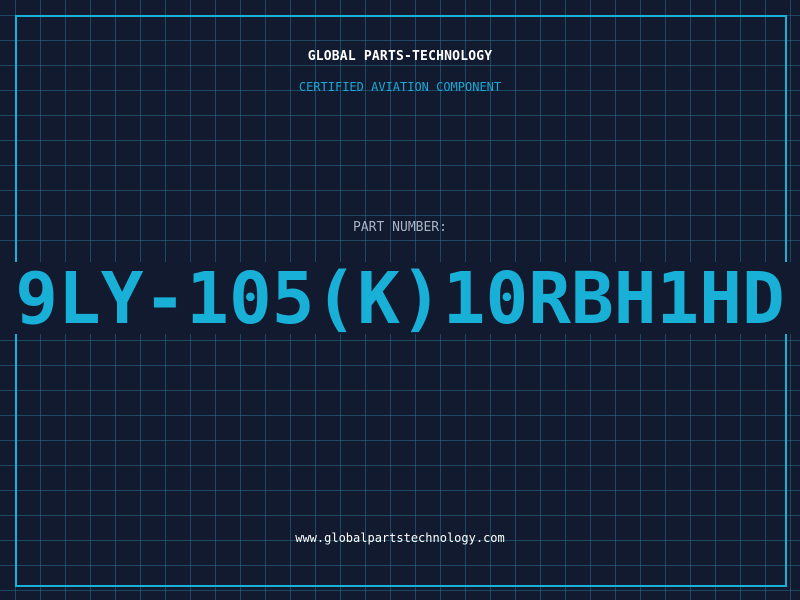 Image resolution: width=800 pixels, height=600 pixels. Describe the element at coordinates (400, 56) in the screenshot. I see `company-name: GLOBAL PARTS-TECHNOLOGY` at that location.